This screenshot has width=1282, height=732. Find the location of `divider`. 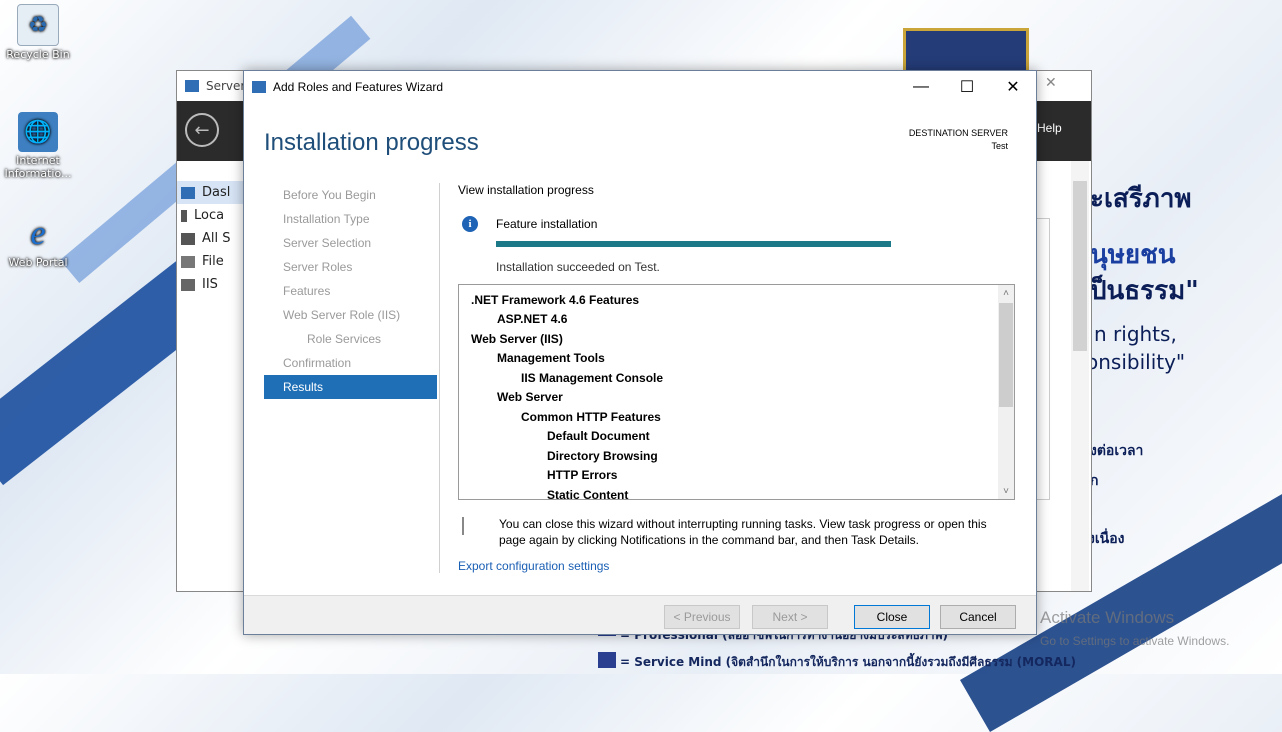

divider is located at coordinates (439, 378).